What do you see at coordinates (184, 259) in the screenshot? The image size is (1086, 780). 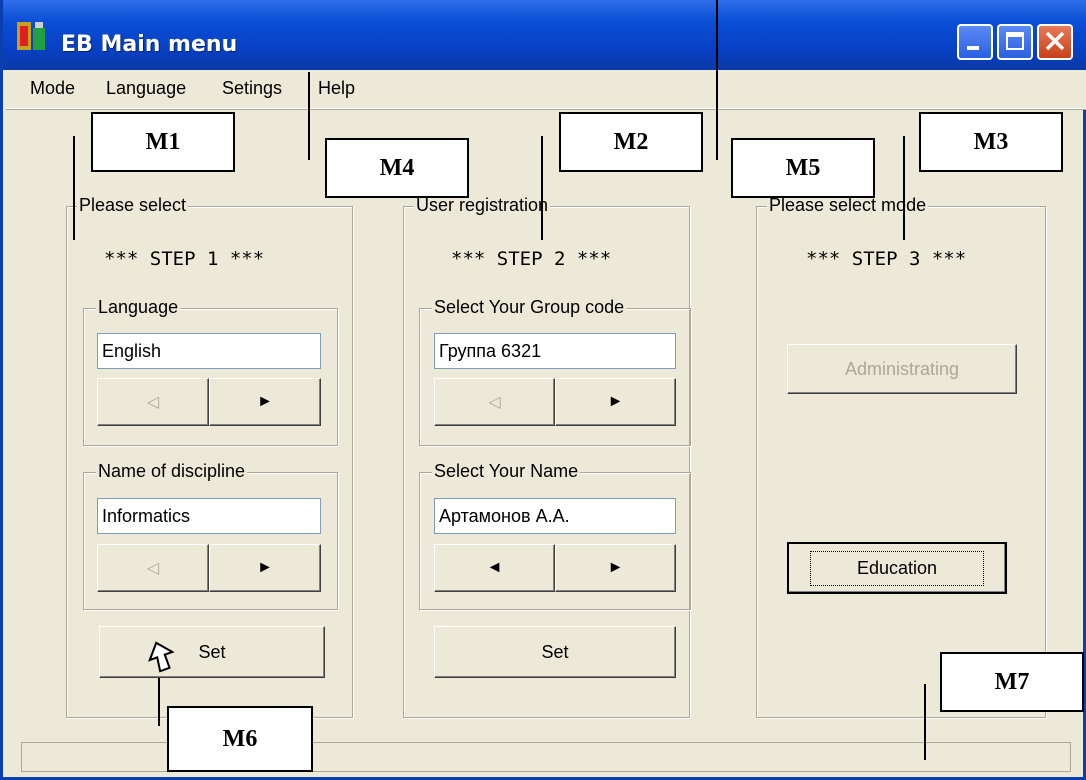 I see `step1-label: *** STEP 1 ***` at bounding box center [184, 259].